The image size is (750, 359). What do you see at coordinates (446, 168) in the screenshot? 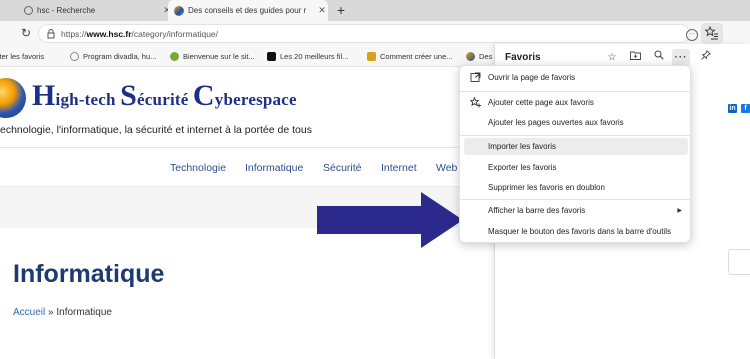
I see `nav-item-web: Web` at bounding box center [446, 168].